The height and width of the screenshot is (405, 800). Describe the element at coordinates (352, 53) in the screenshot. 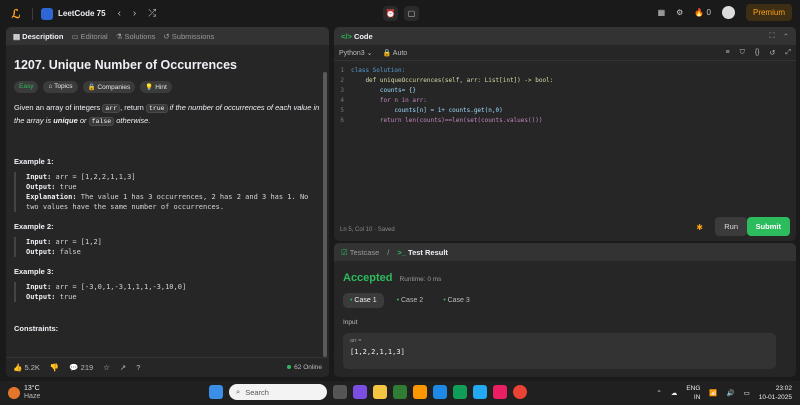

I see `language-label: Python3` at that location.